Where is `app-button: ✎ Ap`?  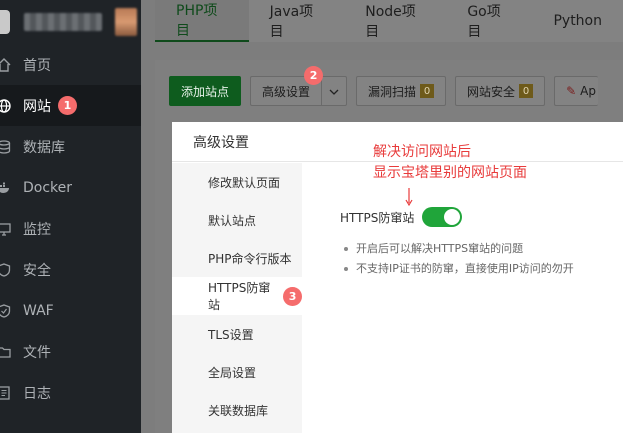
app-button: ✎ Ap is located at coordinates (576, 91).